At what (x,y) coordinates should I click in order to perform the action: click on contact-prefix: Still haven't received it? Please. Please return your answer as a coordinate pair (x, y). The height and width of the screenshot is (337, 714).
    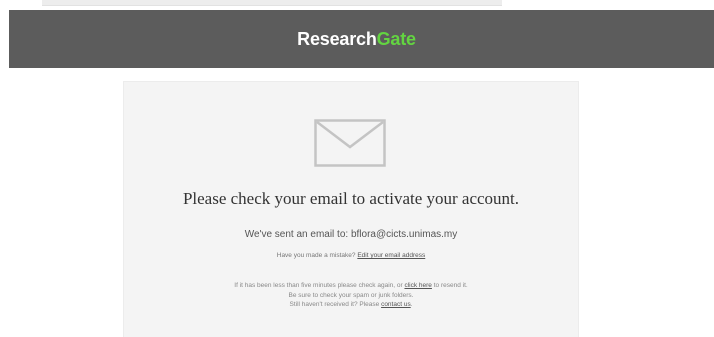
    Looking at the image, I should click on (335, 304).